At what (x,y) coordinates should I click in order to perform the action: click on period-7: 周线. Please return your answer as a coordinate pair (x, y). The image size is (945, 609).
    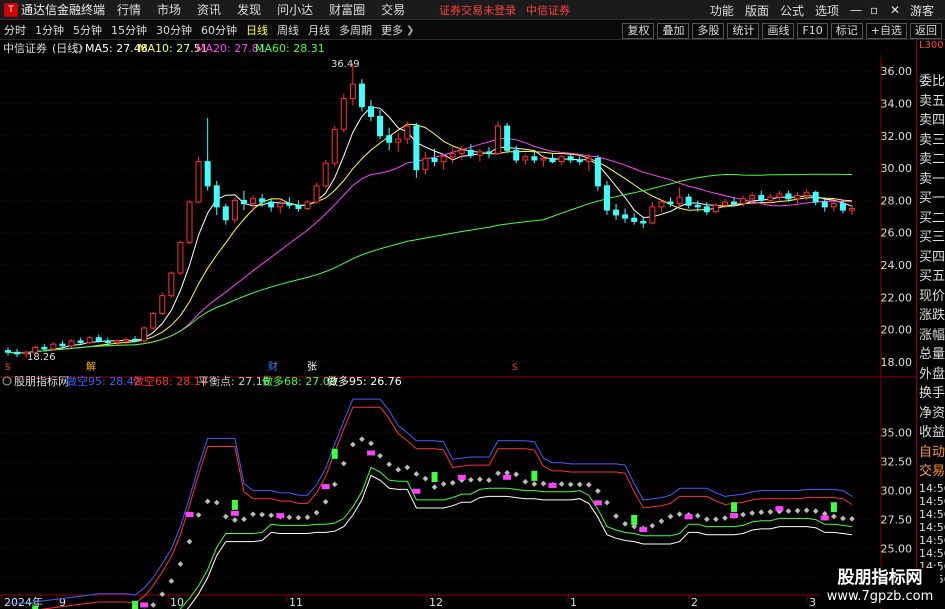
    Looking at the image, I should click on (288, 30).